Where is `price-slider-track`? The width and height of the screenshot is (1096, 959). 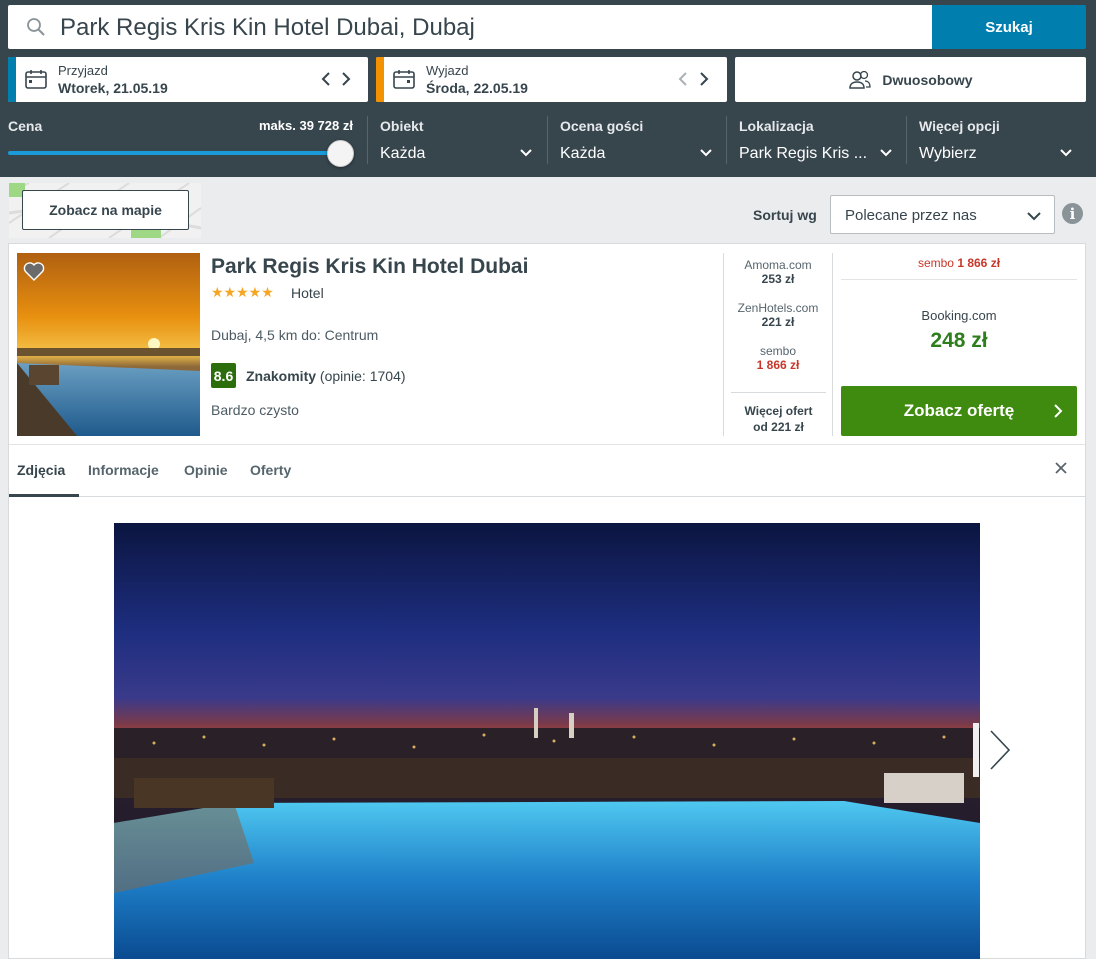 price-slider-track is located at coordinates (173, 153).